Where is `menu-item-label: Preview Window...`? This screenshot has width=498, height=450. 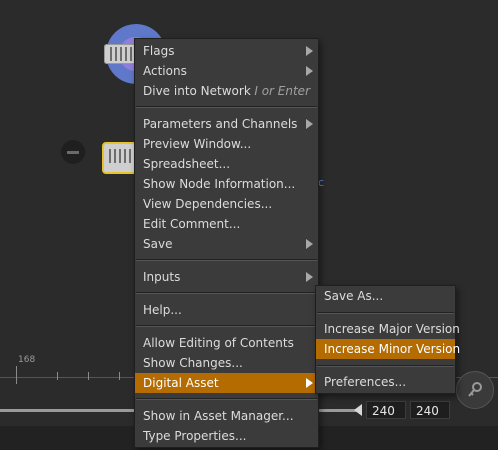 menu-item-label: Preview Window... is located at coordinates (197, 144).